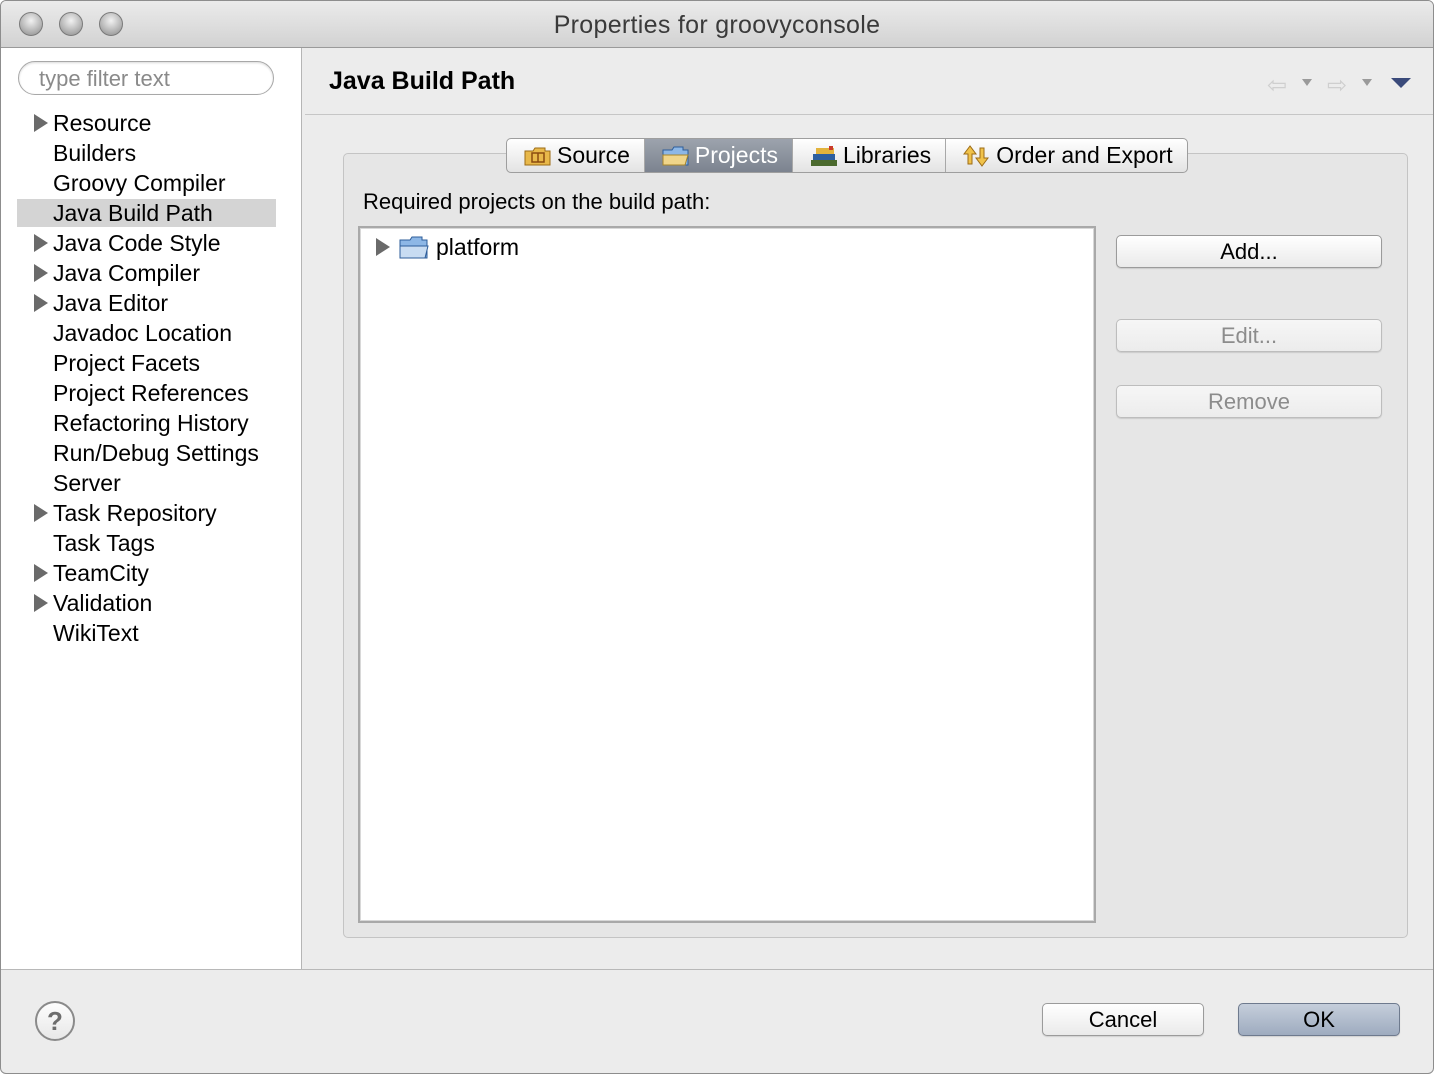 The height and width of the screenshot is (1074, 1434). I want to click on tab-source-label: Source, so click(593, 155).